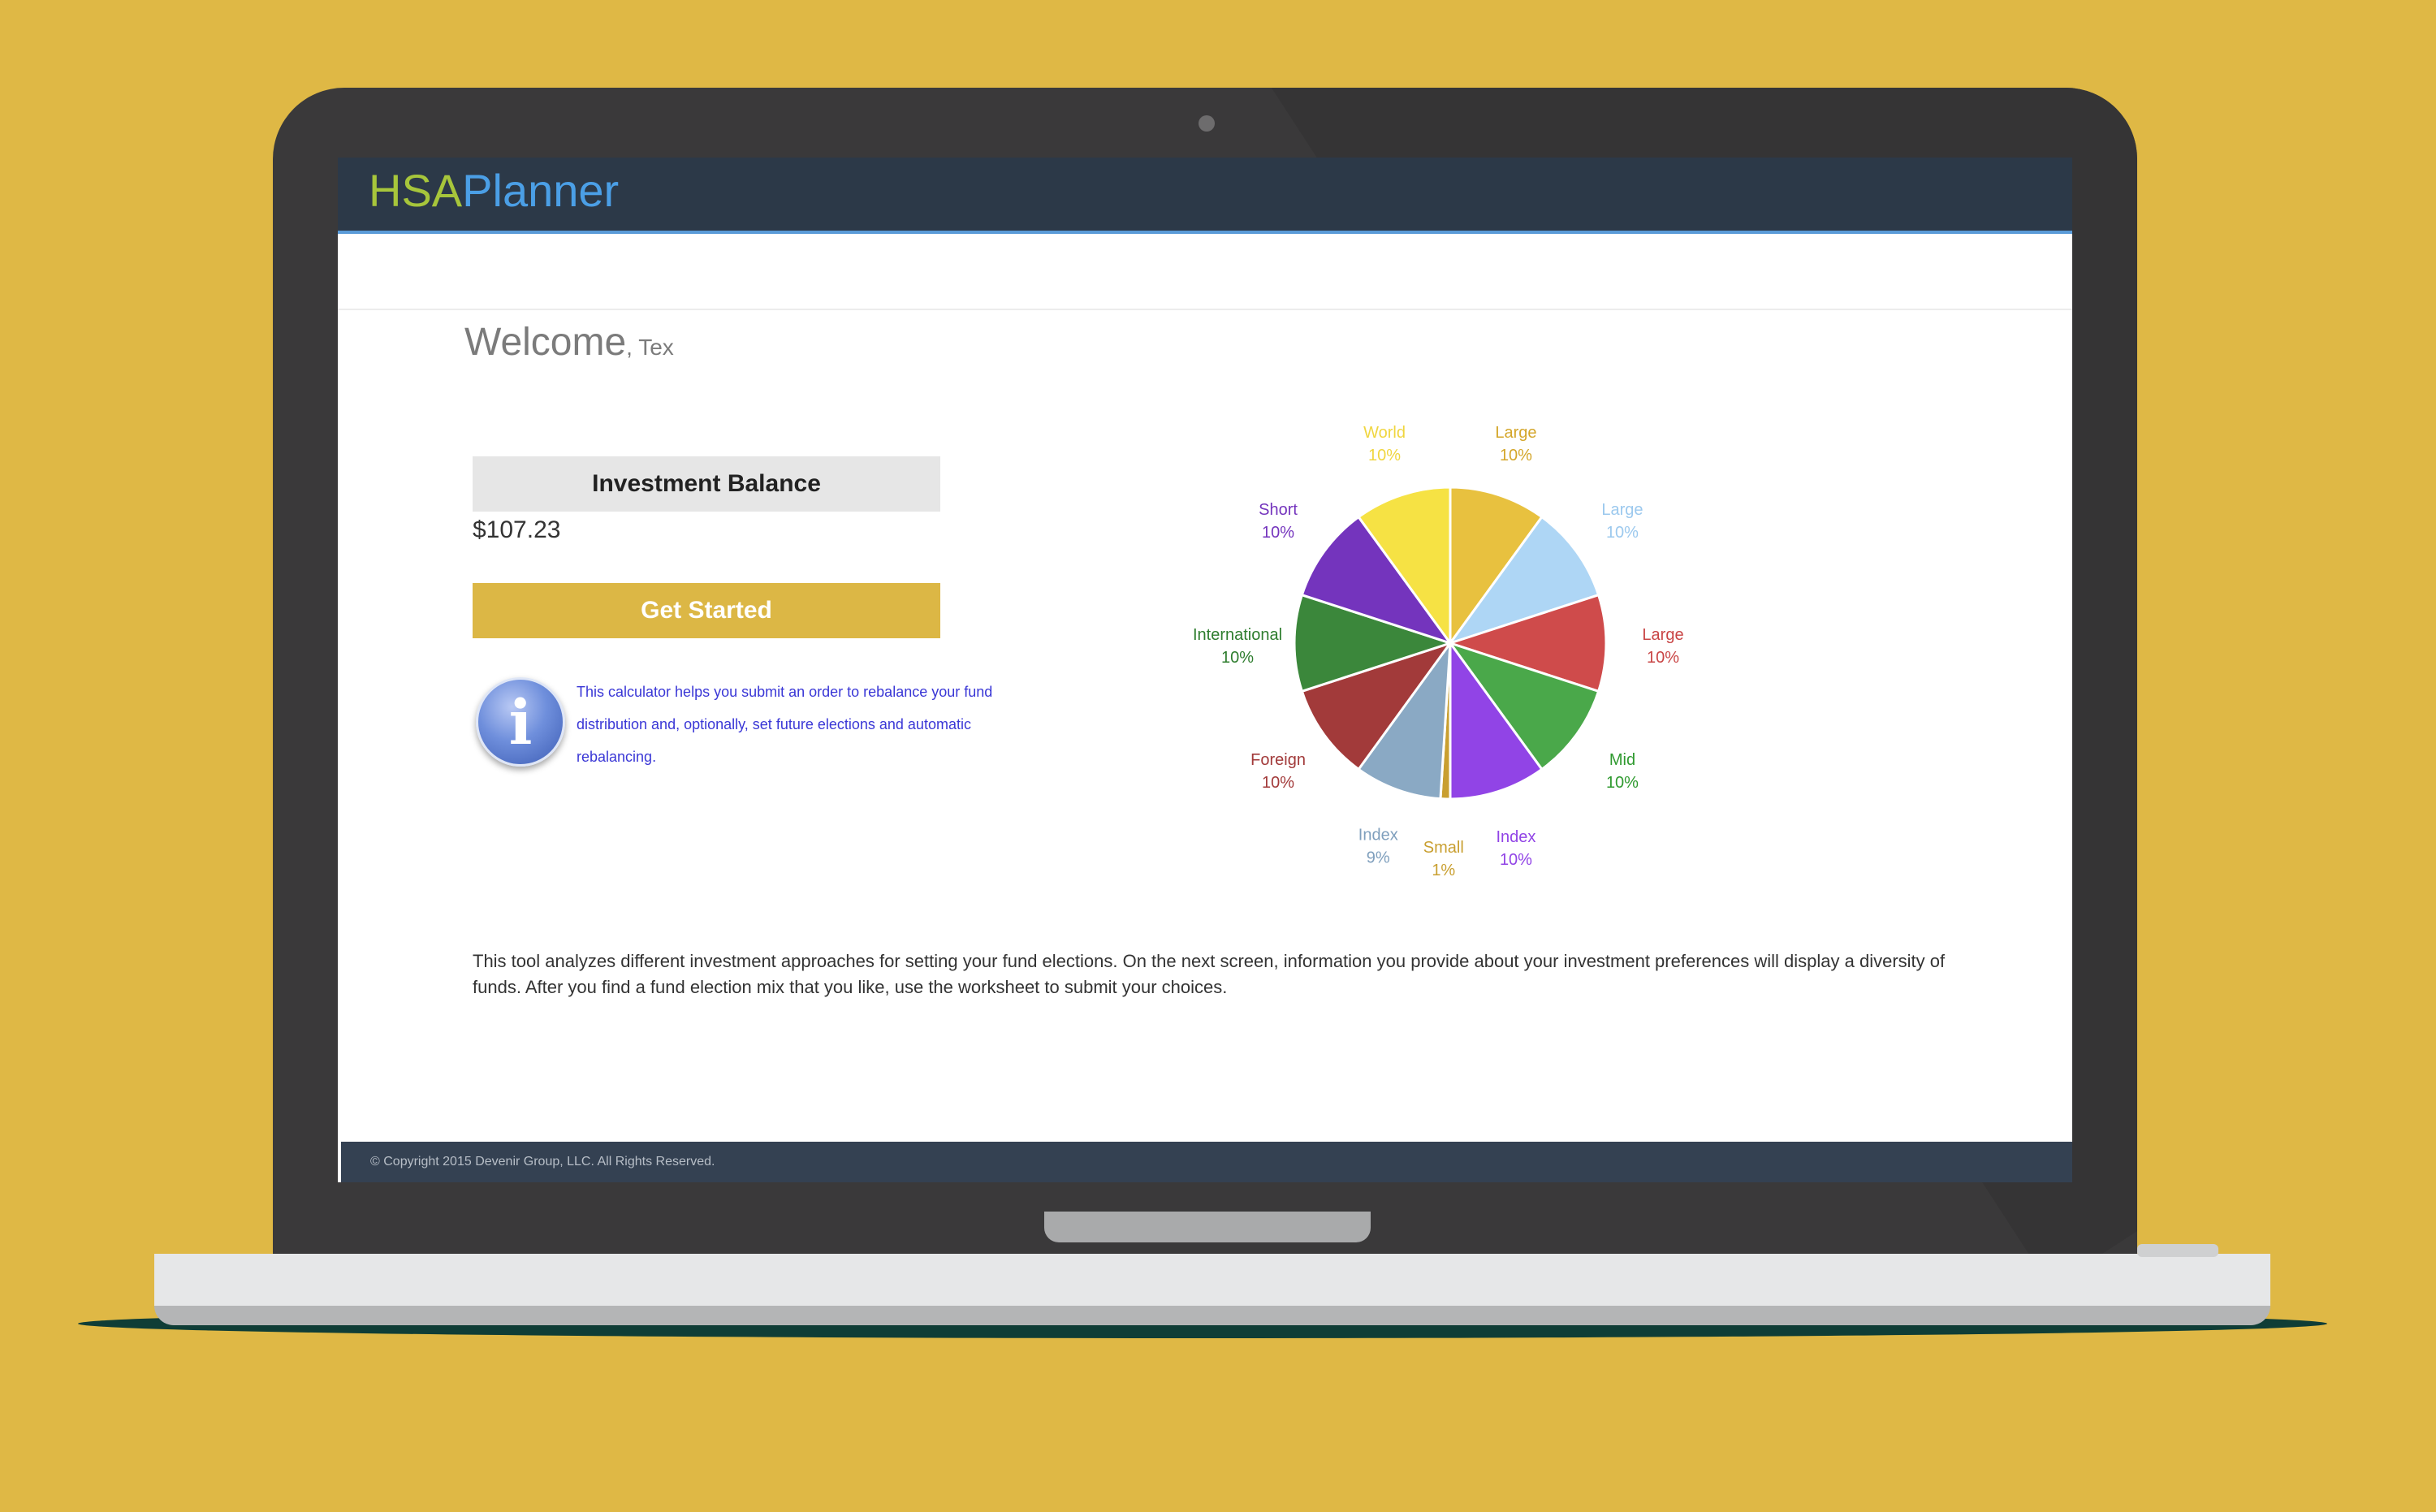  Describe the element at coordinates (1385, 433) in the screenshot. I see `pie-label-10: World` at that location.